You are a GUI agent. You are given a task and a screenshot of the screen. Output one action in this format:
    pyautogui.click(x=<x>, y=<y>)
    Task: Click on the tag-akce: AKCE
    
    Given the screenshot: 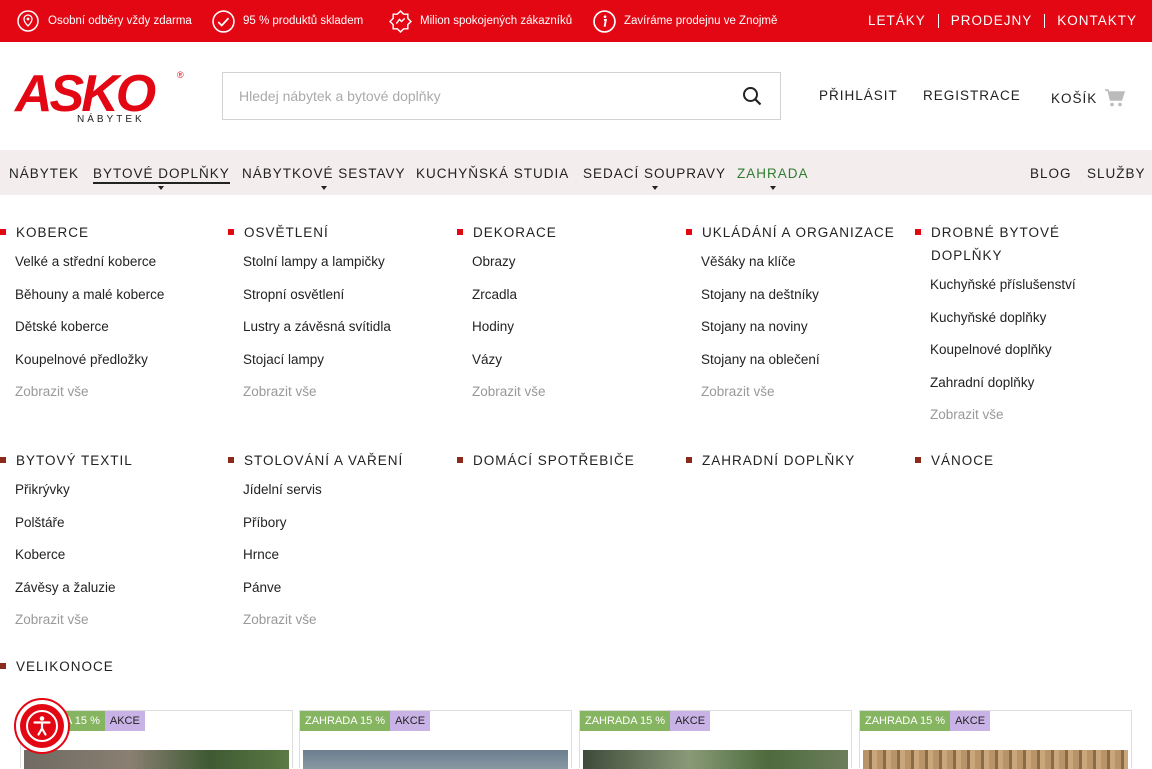 What is the action you would take?
    pyautogui.click(x=124, y=721)
    